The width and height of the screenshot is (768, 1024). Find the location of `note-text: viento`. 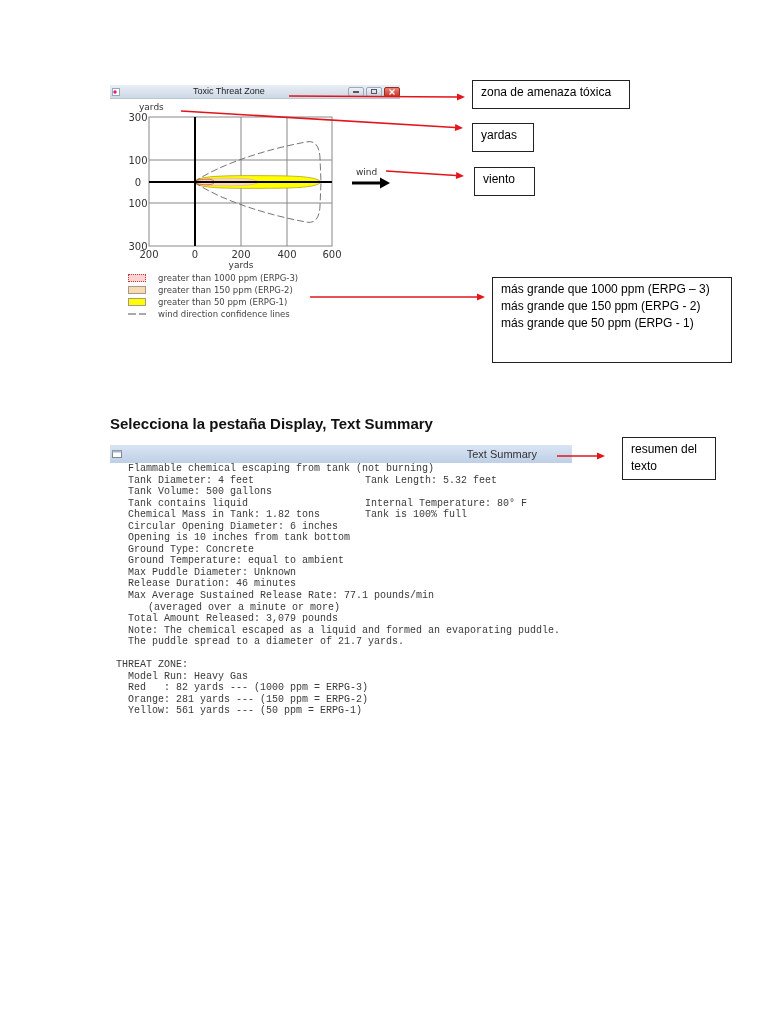

note-text: viento is located at coordinates (499, 179).